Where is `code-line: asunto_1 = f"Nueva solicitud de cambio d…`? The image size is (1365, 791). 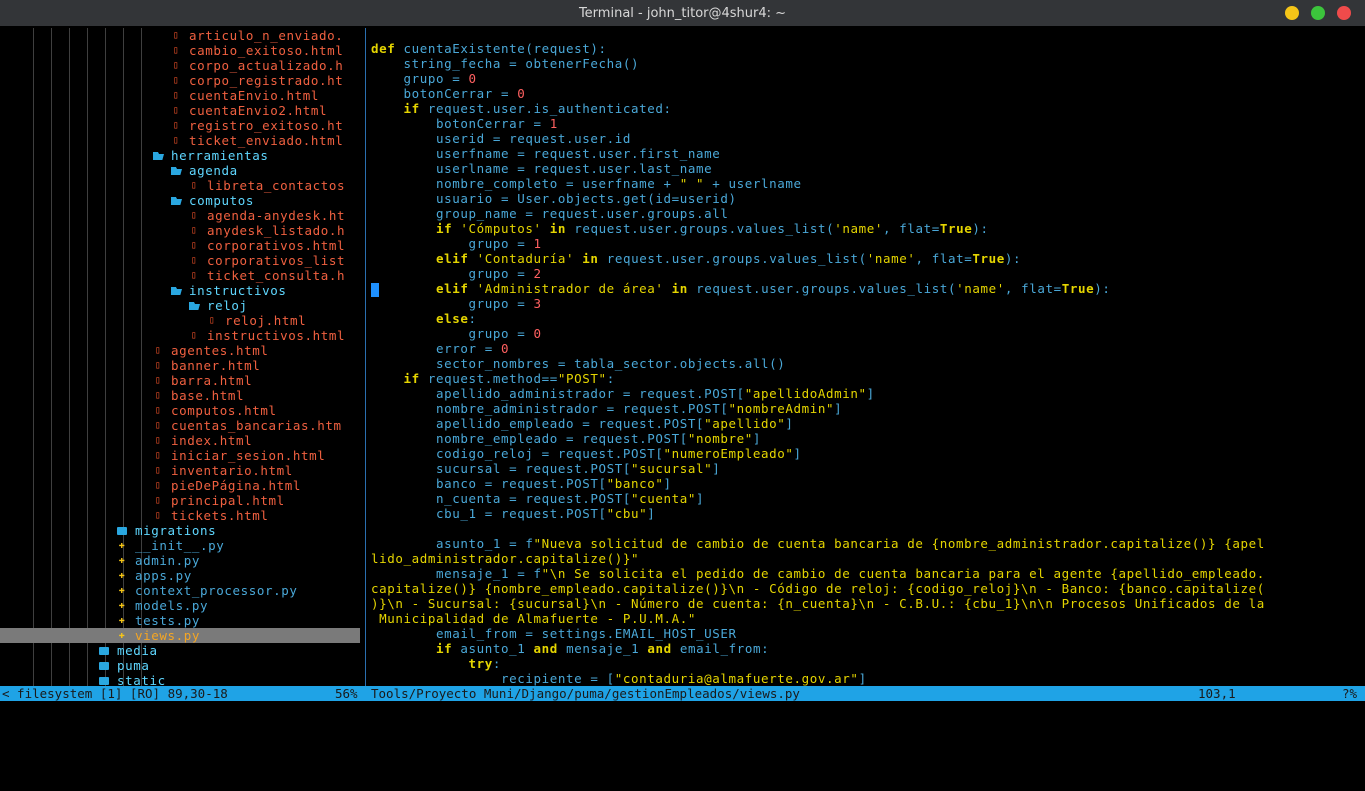
code-line: asunto_1 = f"Nueva solicitud de cambio d… is located at coordinates (866, 543).